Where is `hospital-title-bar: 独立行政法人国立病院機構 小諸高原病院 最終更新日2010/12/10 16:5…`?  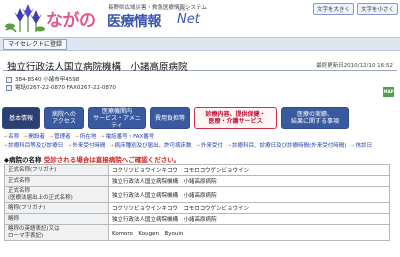
hospital-title-bar: 独立行政法人国立病院機構 小諸高原病院 最終更新日2010/12/10 16:5… is located at coordinates (200, 65).